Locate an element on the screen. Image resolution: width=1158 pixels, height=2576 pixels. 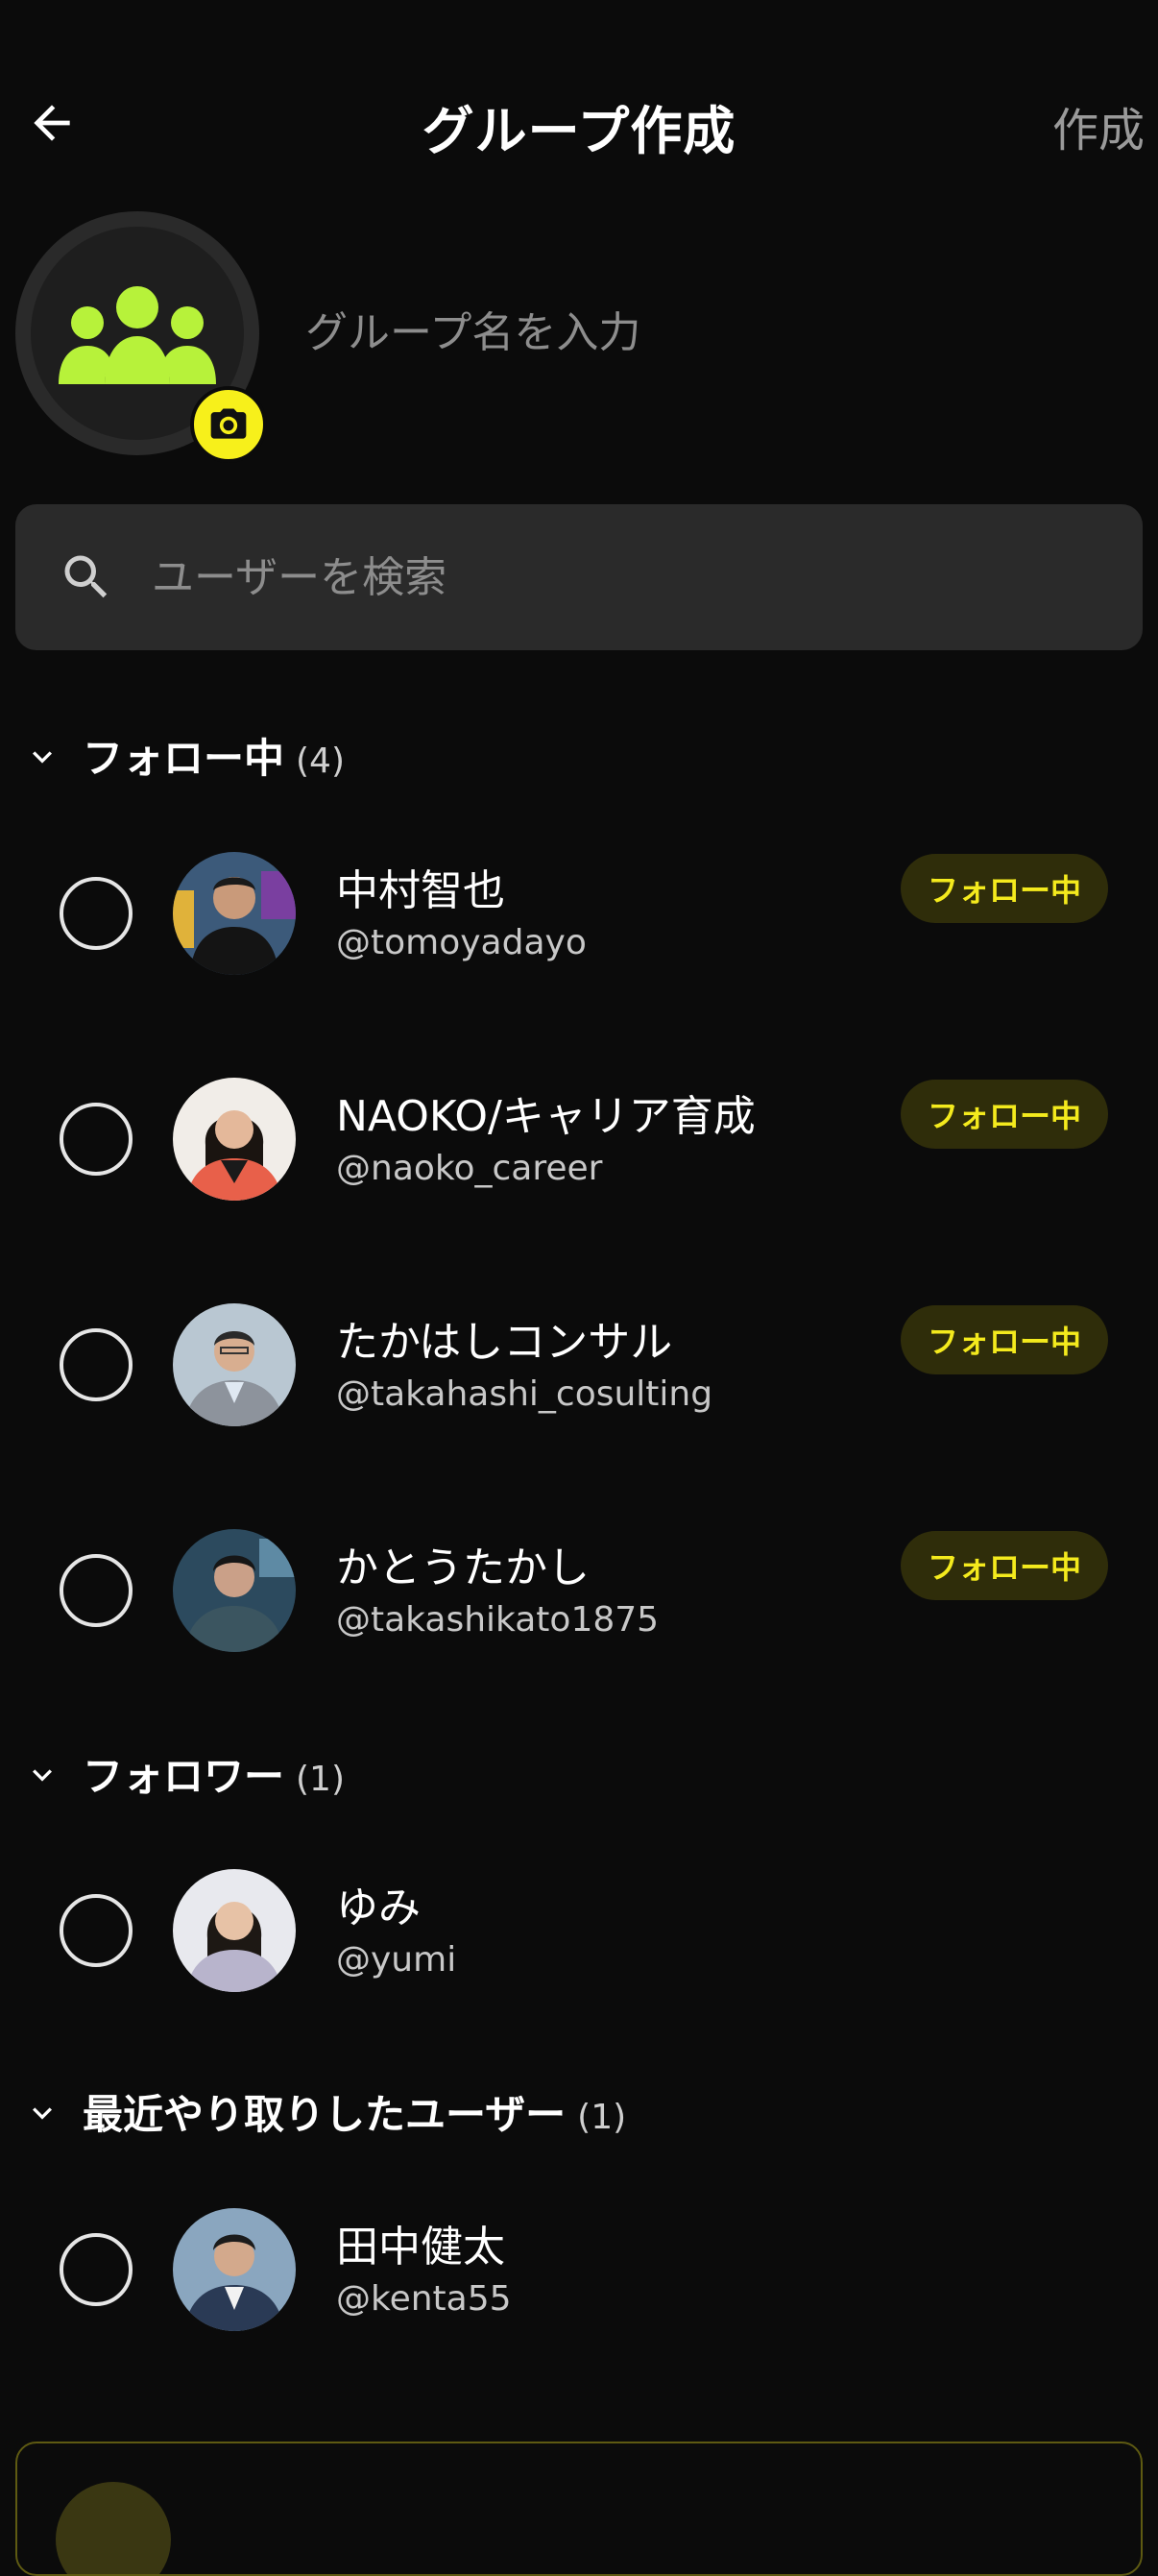
user-name: かとうたかし is located at coordinates (463, 1568).